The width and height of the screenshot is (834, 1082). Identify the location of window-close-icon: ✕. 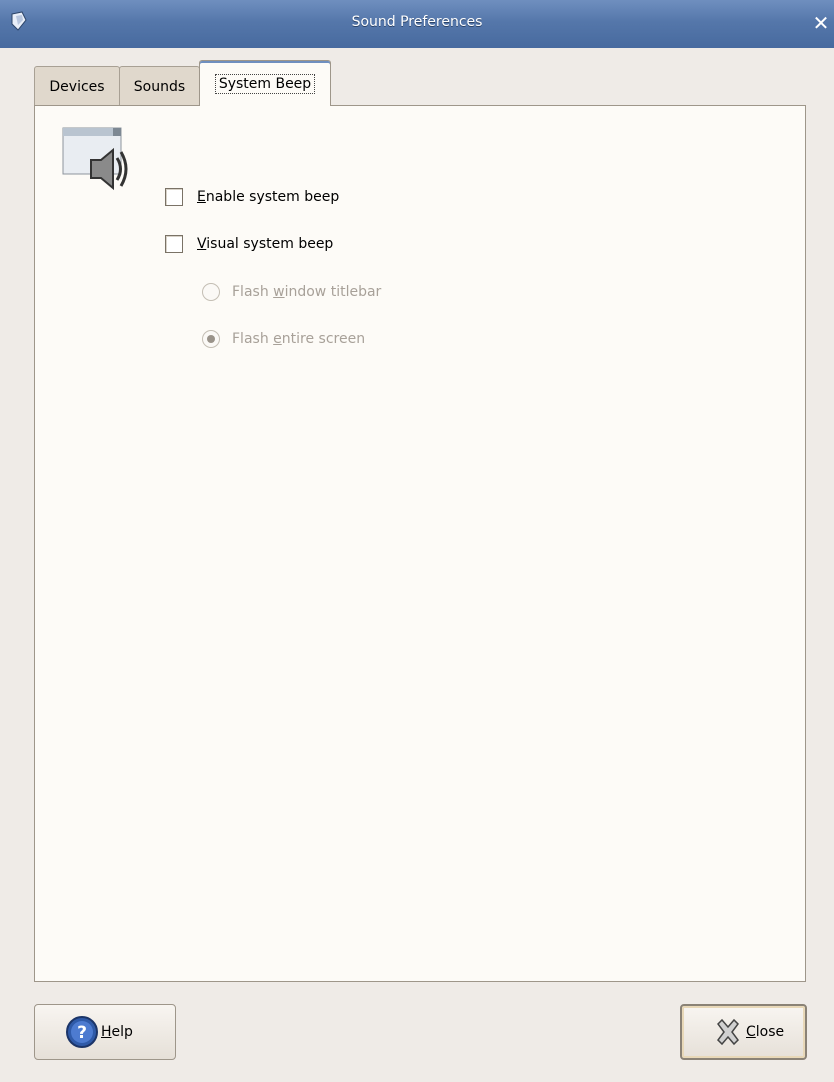
(821, 23).